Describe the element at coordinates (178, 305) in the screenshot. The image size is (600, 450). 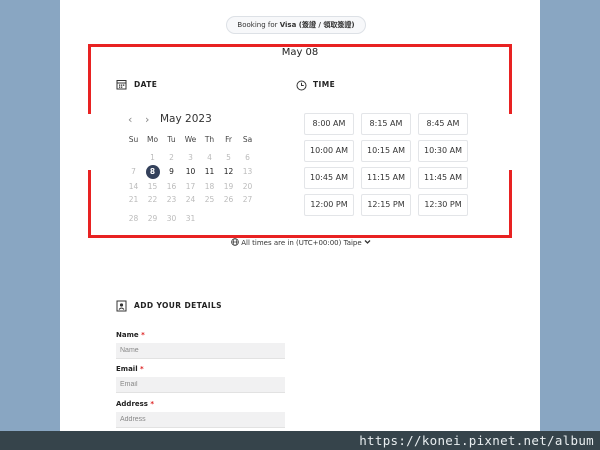
I see `details-section-title: ADD YOUR DETAILS` at that location.